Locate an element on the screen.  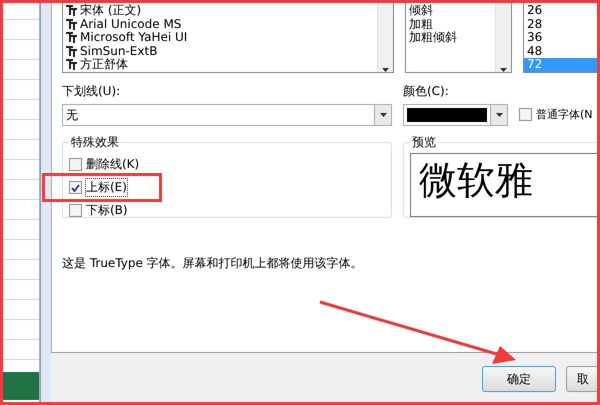
list-item-label: 方正舒体 is located at coordinates (104, 65).